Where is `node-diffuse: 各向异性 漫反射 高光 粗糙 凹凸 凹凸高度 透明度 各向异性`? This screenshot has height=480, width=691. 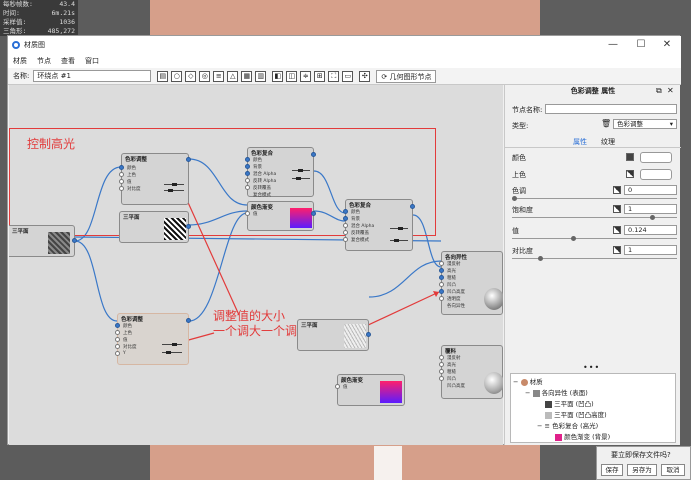
node-diffuse: 各向异性 漫反射 高光 粗糙 凹凸 凹凸高度 透明度 各向异性 is located at coordinates (471, 283).